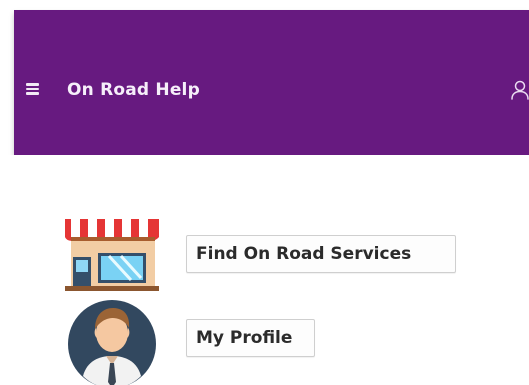 The height and width of the screenshot is (385, 529). I want to click on find-services-button: Find On Road Services, so click(321, 254).